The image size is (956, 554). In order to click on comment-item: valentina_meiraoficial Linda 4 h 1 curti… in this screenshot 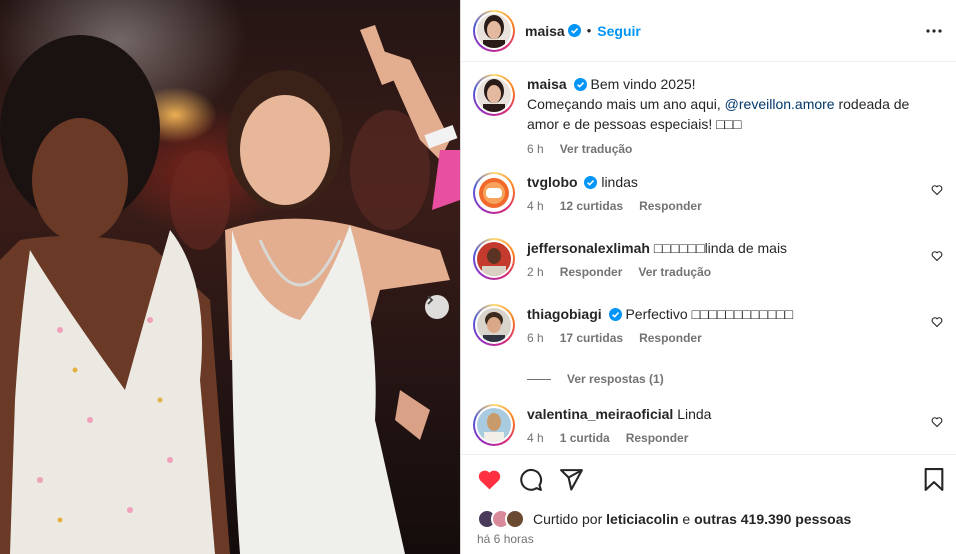, I will do `click(708, 425)`.